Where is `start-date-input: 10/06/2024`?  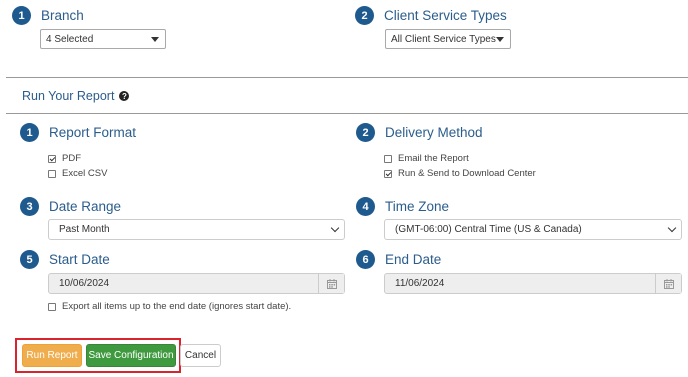
start-date-input: 10/06/2024 is located at coordinates (196, 283).